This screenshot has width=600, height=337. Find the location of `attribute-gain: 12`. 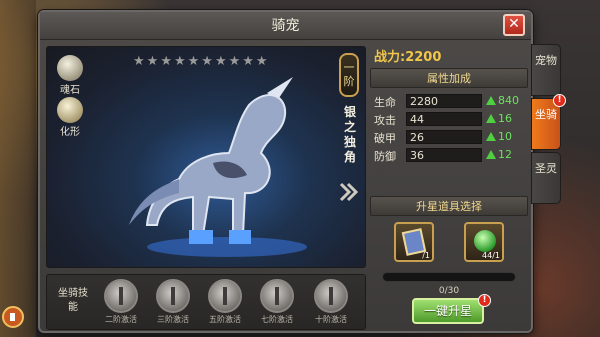

attribute-gain: 12 is located at coordinates (499, 154).